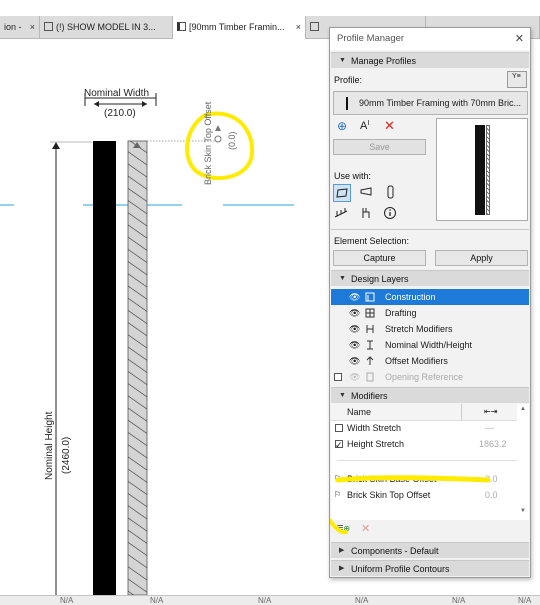  I want to click on design-layers-header: ▼ Design Layers, so click(430, 278).